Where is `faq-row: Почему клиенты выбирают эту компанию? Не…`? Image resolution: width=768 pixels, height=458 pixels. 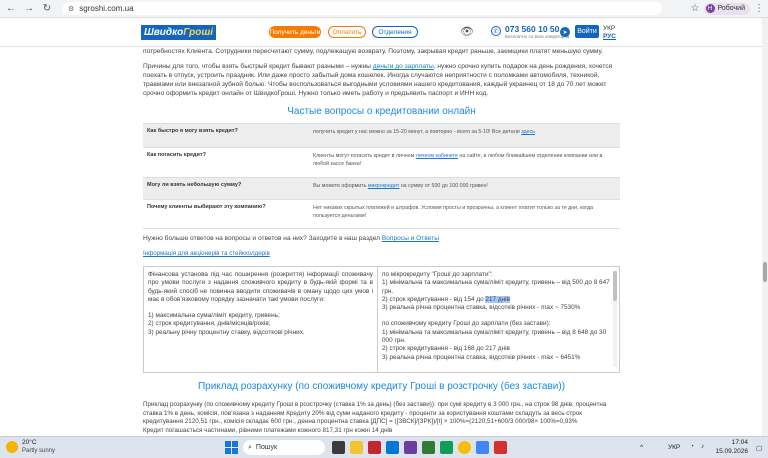 faq-row: Почему клиенты выбирают эту компанию? Не… is located at coordinates (381, 214).